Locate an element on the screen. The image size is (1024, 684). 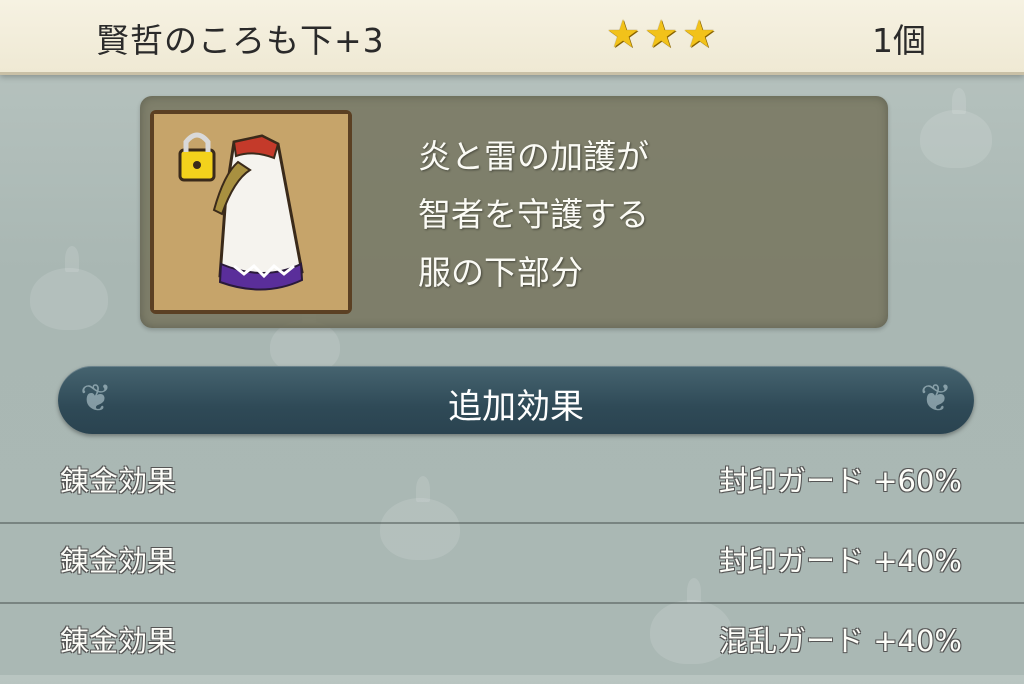
effect-value: 封印ガード +60% is located at coordinates (840, 481).